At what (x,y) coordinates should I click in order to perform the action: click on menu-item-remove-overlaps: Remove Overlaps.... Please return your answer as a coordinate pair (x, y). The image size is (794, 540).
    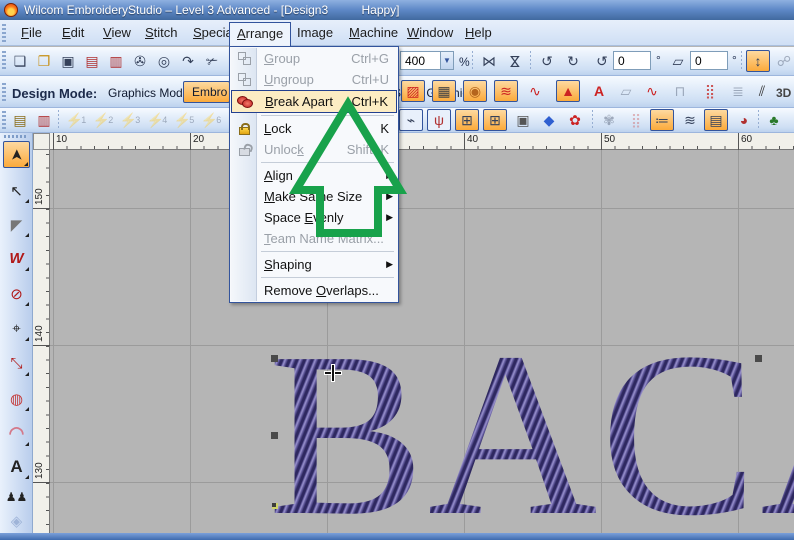
    Looking at the image, I should click on (314, 290).